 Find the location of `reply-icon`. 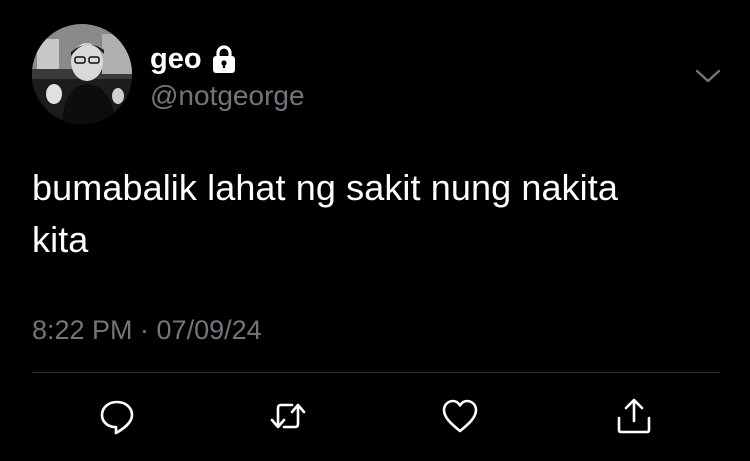

reply-icon is located at coordinates (117, 416).